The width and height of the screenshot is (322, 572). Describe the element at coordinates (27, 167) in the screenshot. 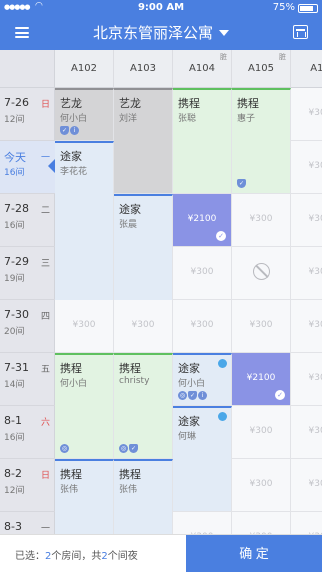

I see `date-row-today: 今天一 16间` at that location.